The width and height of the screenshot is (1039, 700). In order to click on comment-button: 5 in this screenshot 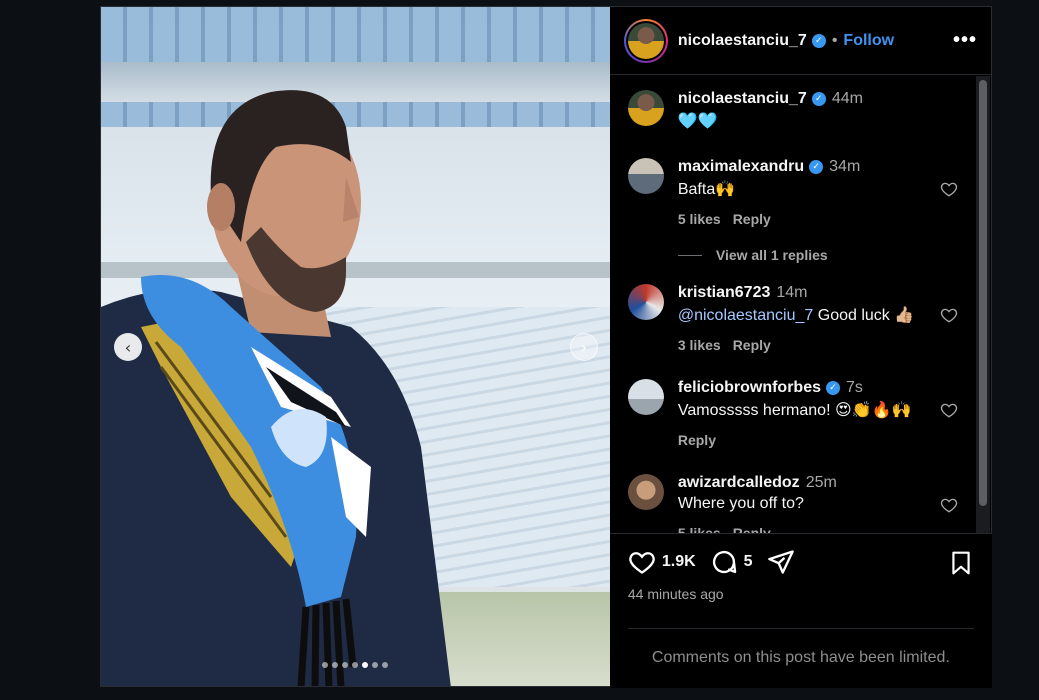, I will do `click(738, 562)`.